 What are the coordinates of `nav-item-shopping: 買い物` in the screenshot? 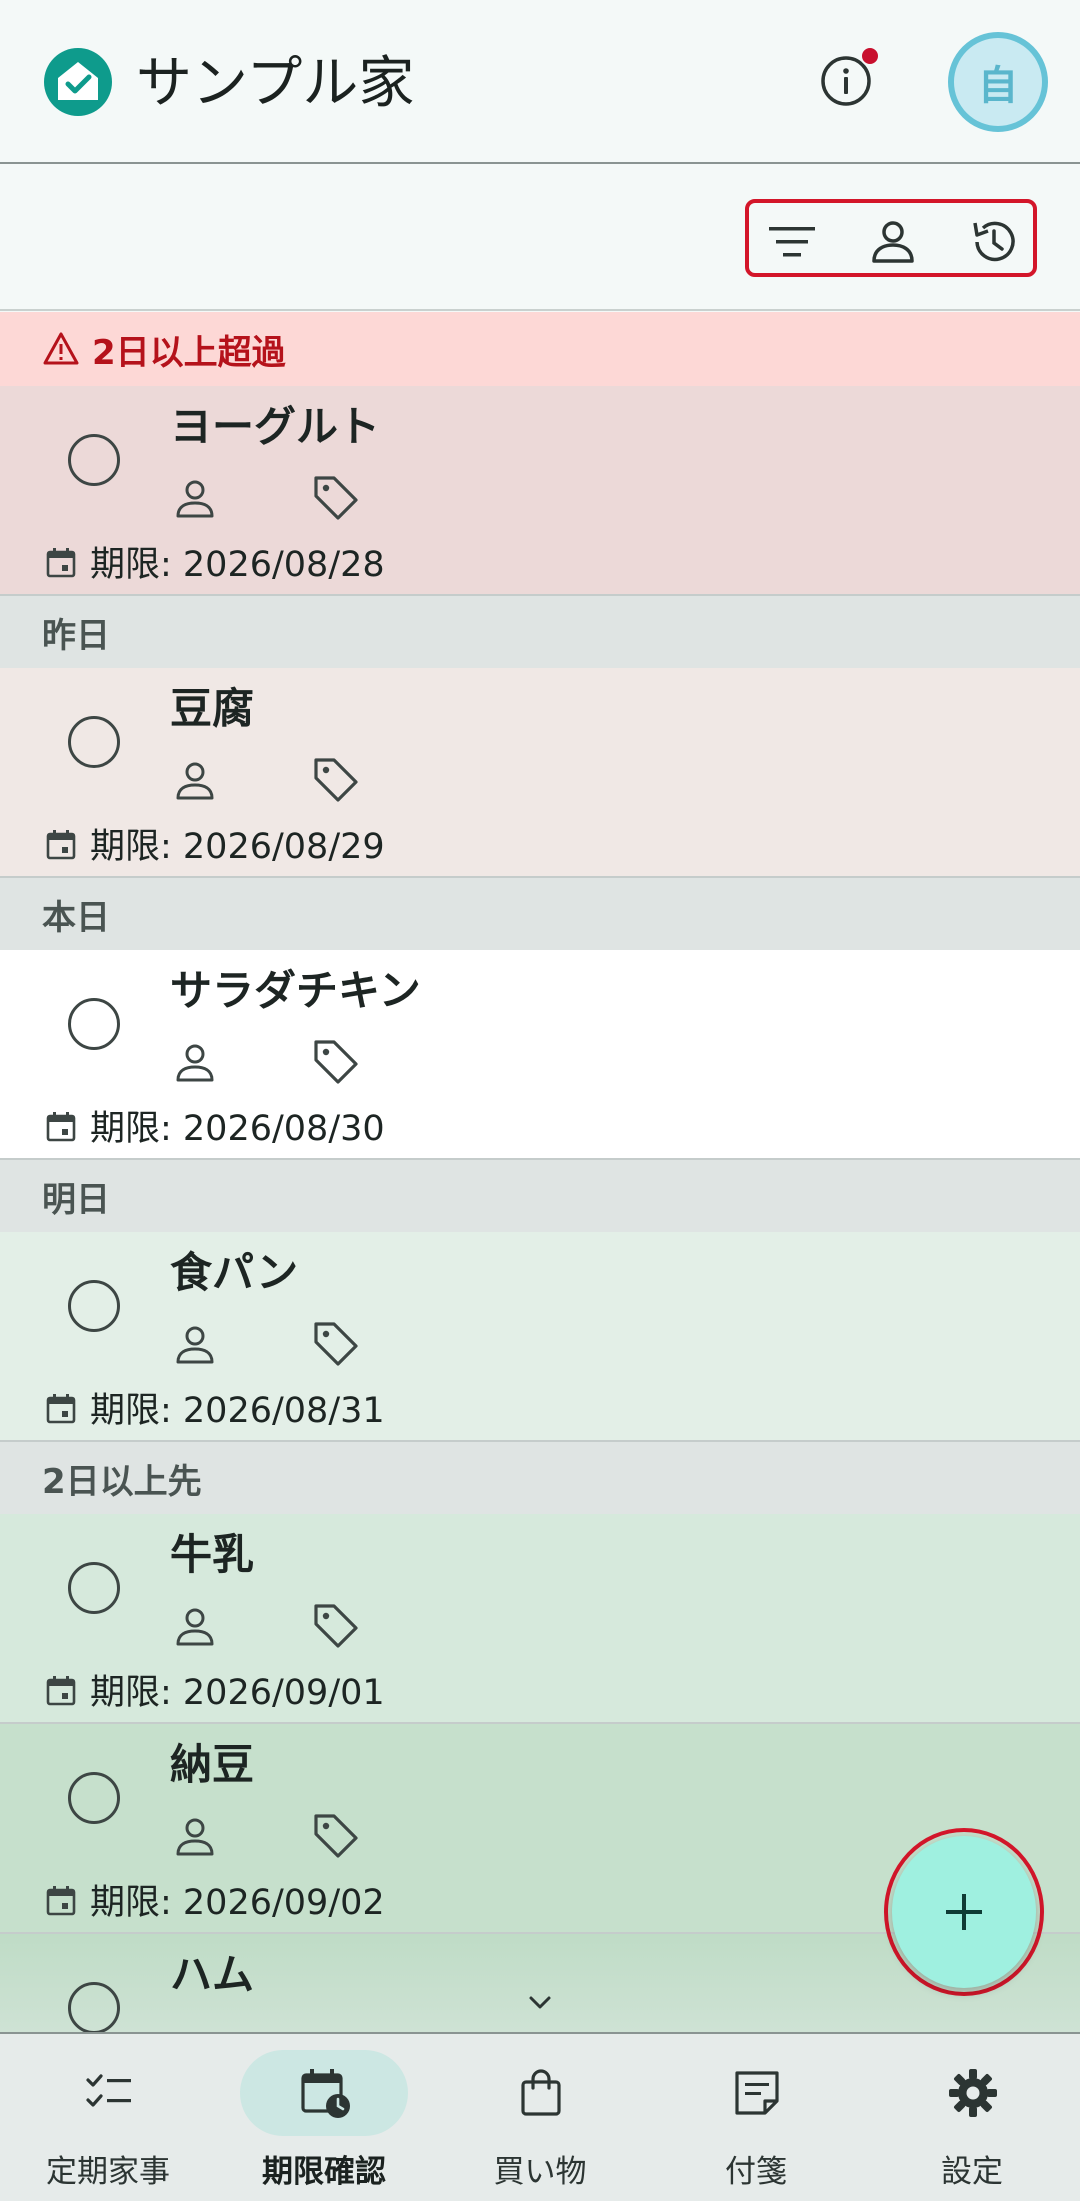 It's located at (540, 2117).